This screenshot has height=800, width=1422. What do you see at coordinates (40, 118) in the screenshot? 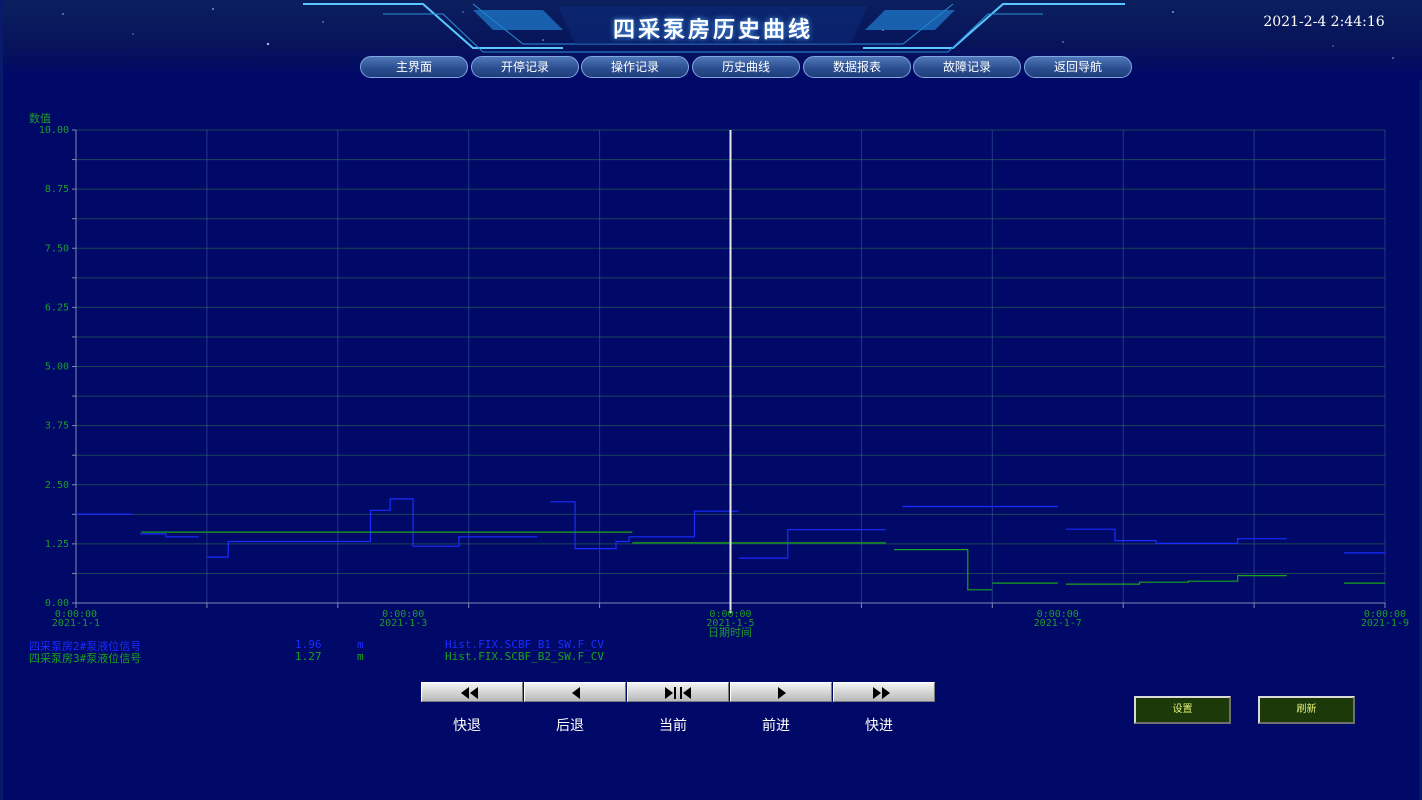
I see `y-axis-label: 数值` at bounding box center [40, 118].